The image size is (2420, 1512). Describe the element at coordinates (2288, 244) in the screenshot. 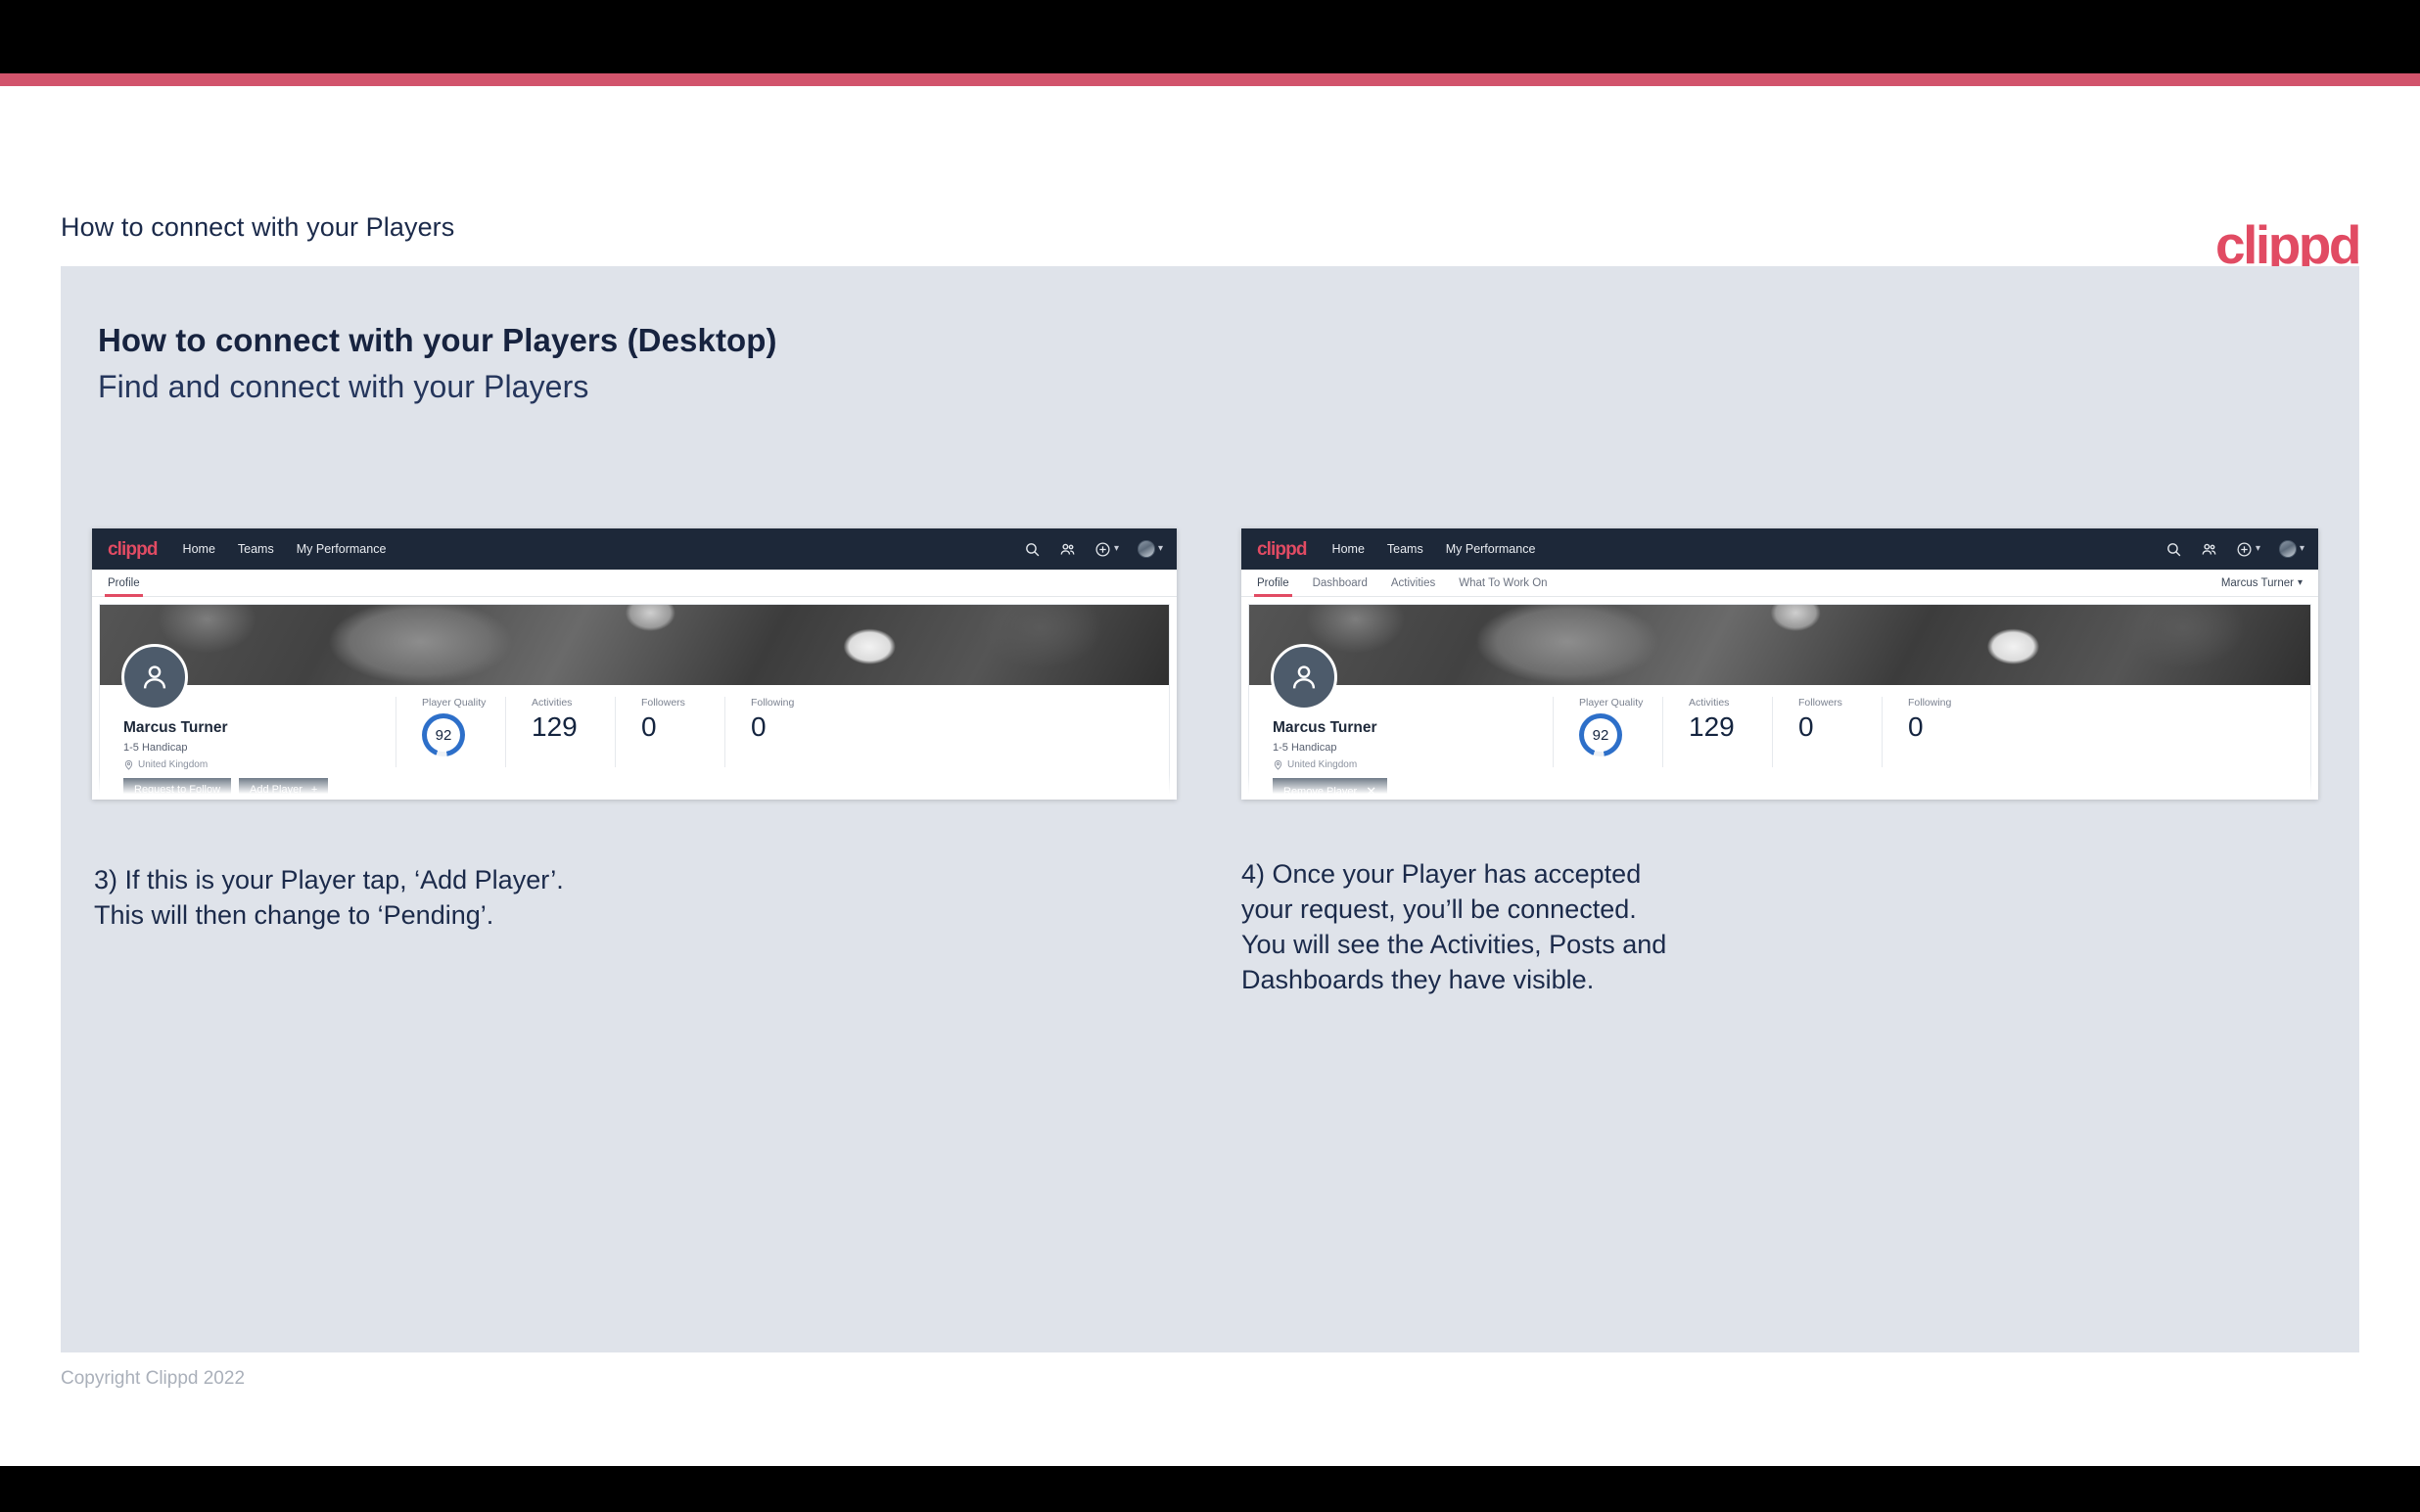

I see `clippd-logo: clippd` at that location.